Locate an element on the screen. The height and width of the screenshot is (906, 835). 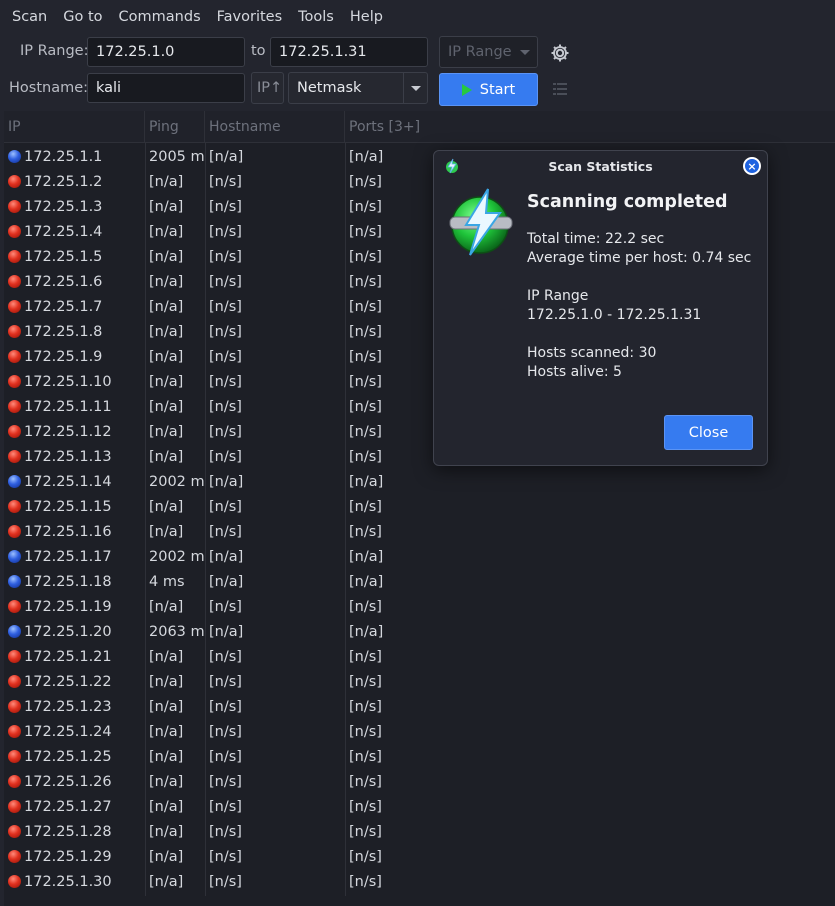
menu-help: Help is located at coordinates (366, 17).